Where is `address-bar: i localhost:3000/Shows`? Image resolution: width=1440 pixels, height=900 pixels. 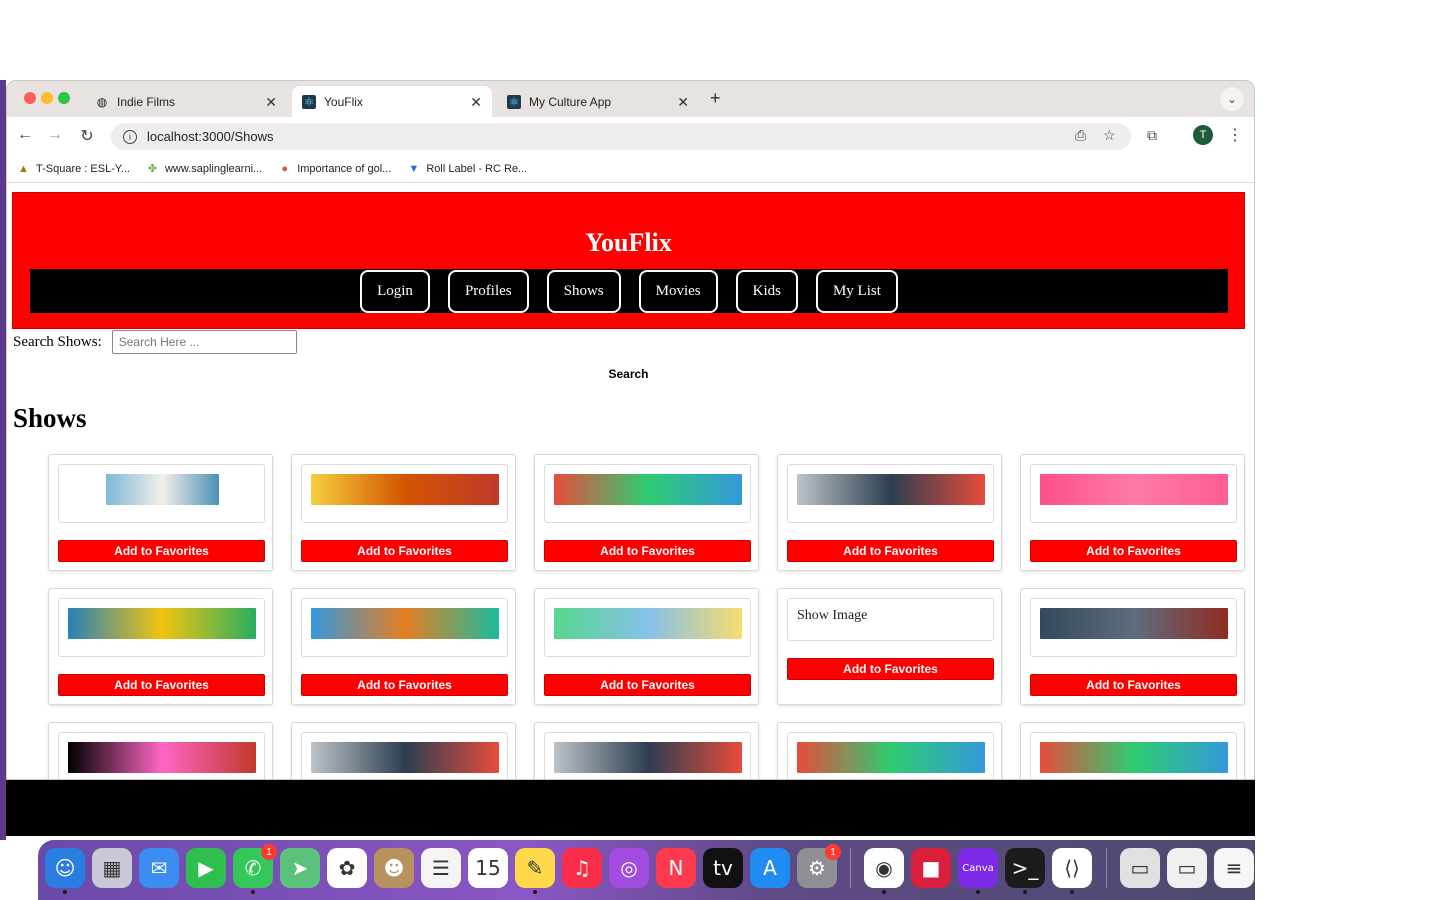
address-bar: i localhost:3000/Shows is located at coordinates (621, 136).